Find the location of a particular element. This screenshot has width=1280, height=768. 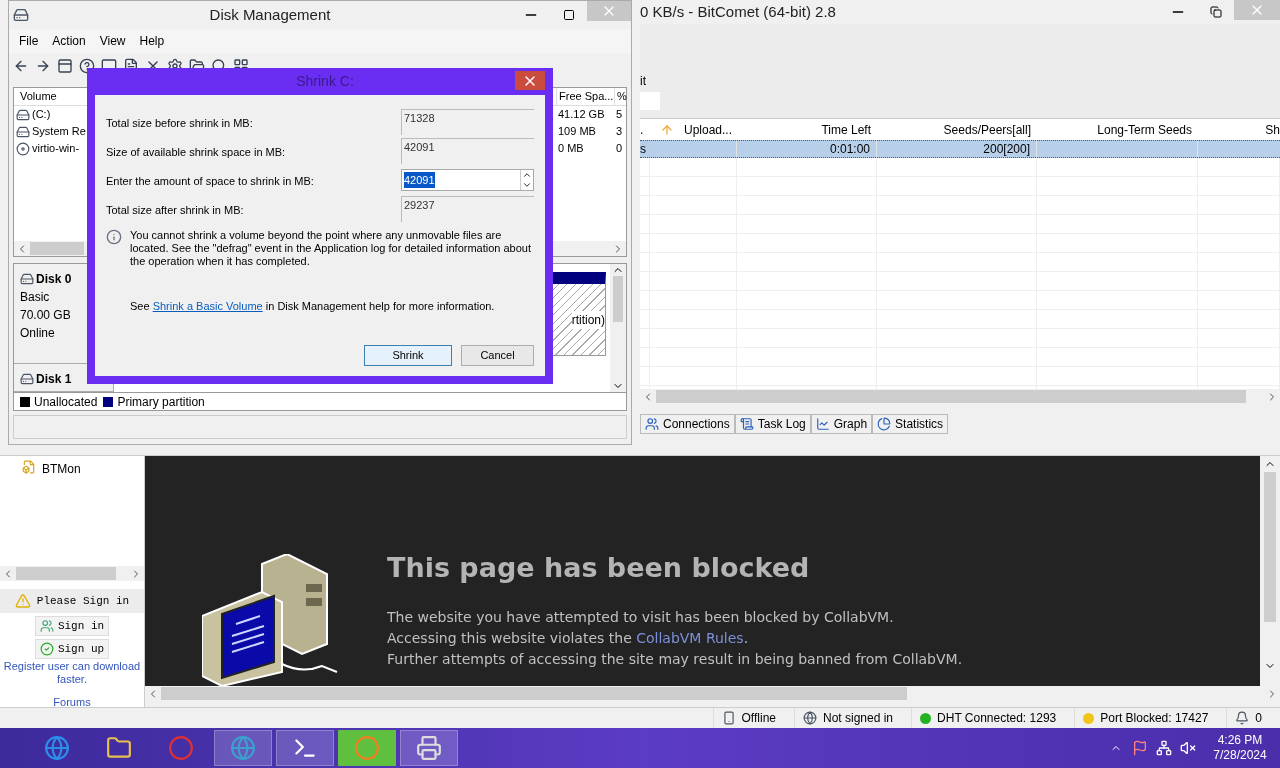

globe-icon is located at coordinates (810, 718).